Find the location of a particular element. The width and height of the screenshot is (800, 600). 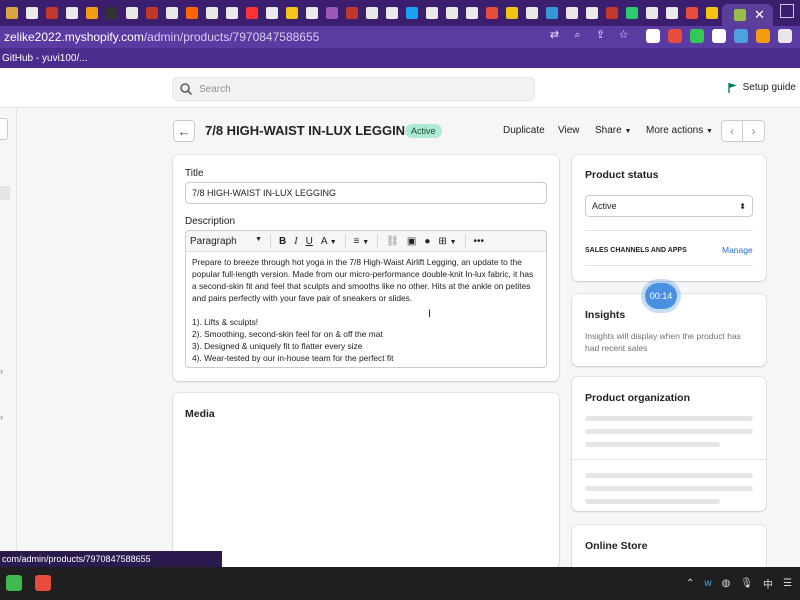

online-store-title: Online Store is located at coordinates (616, 546).